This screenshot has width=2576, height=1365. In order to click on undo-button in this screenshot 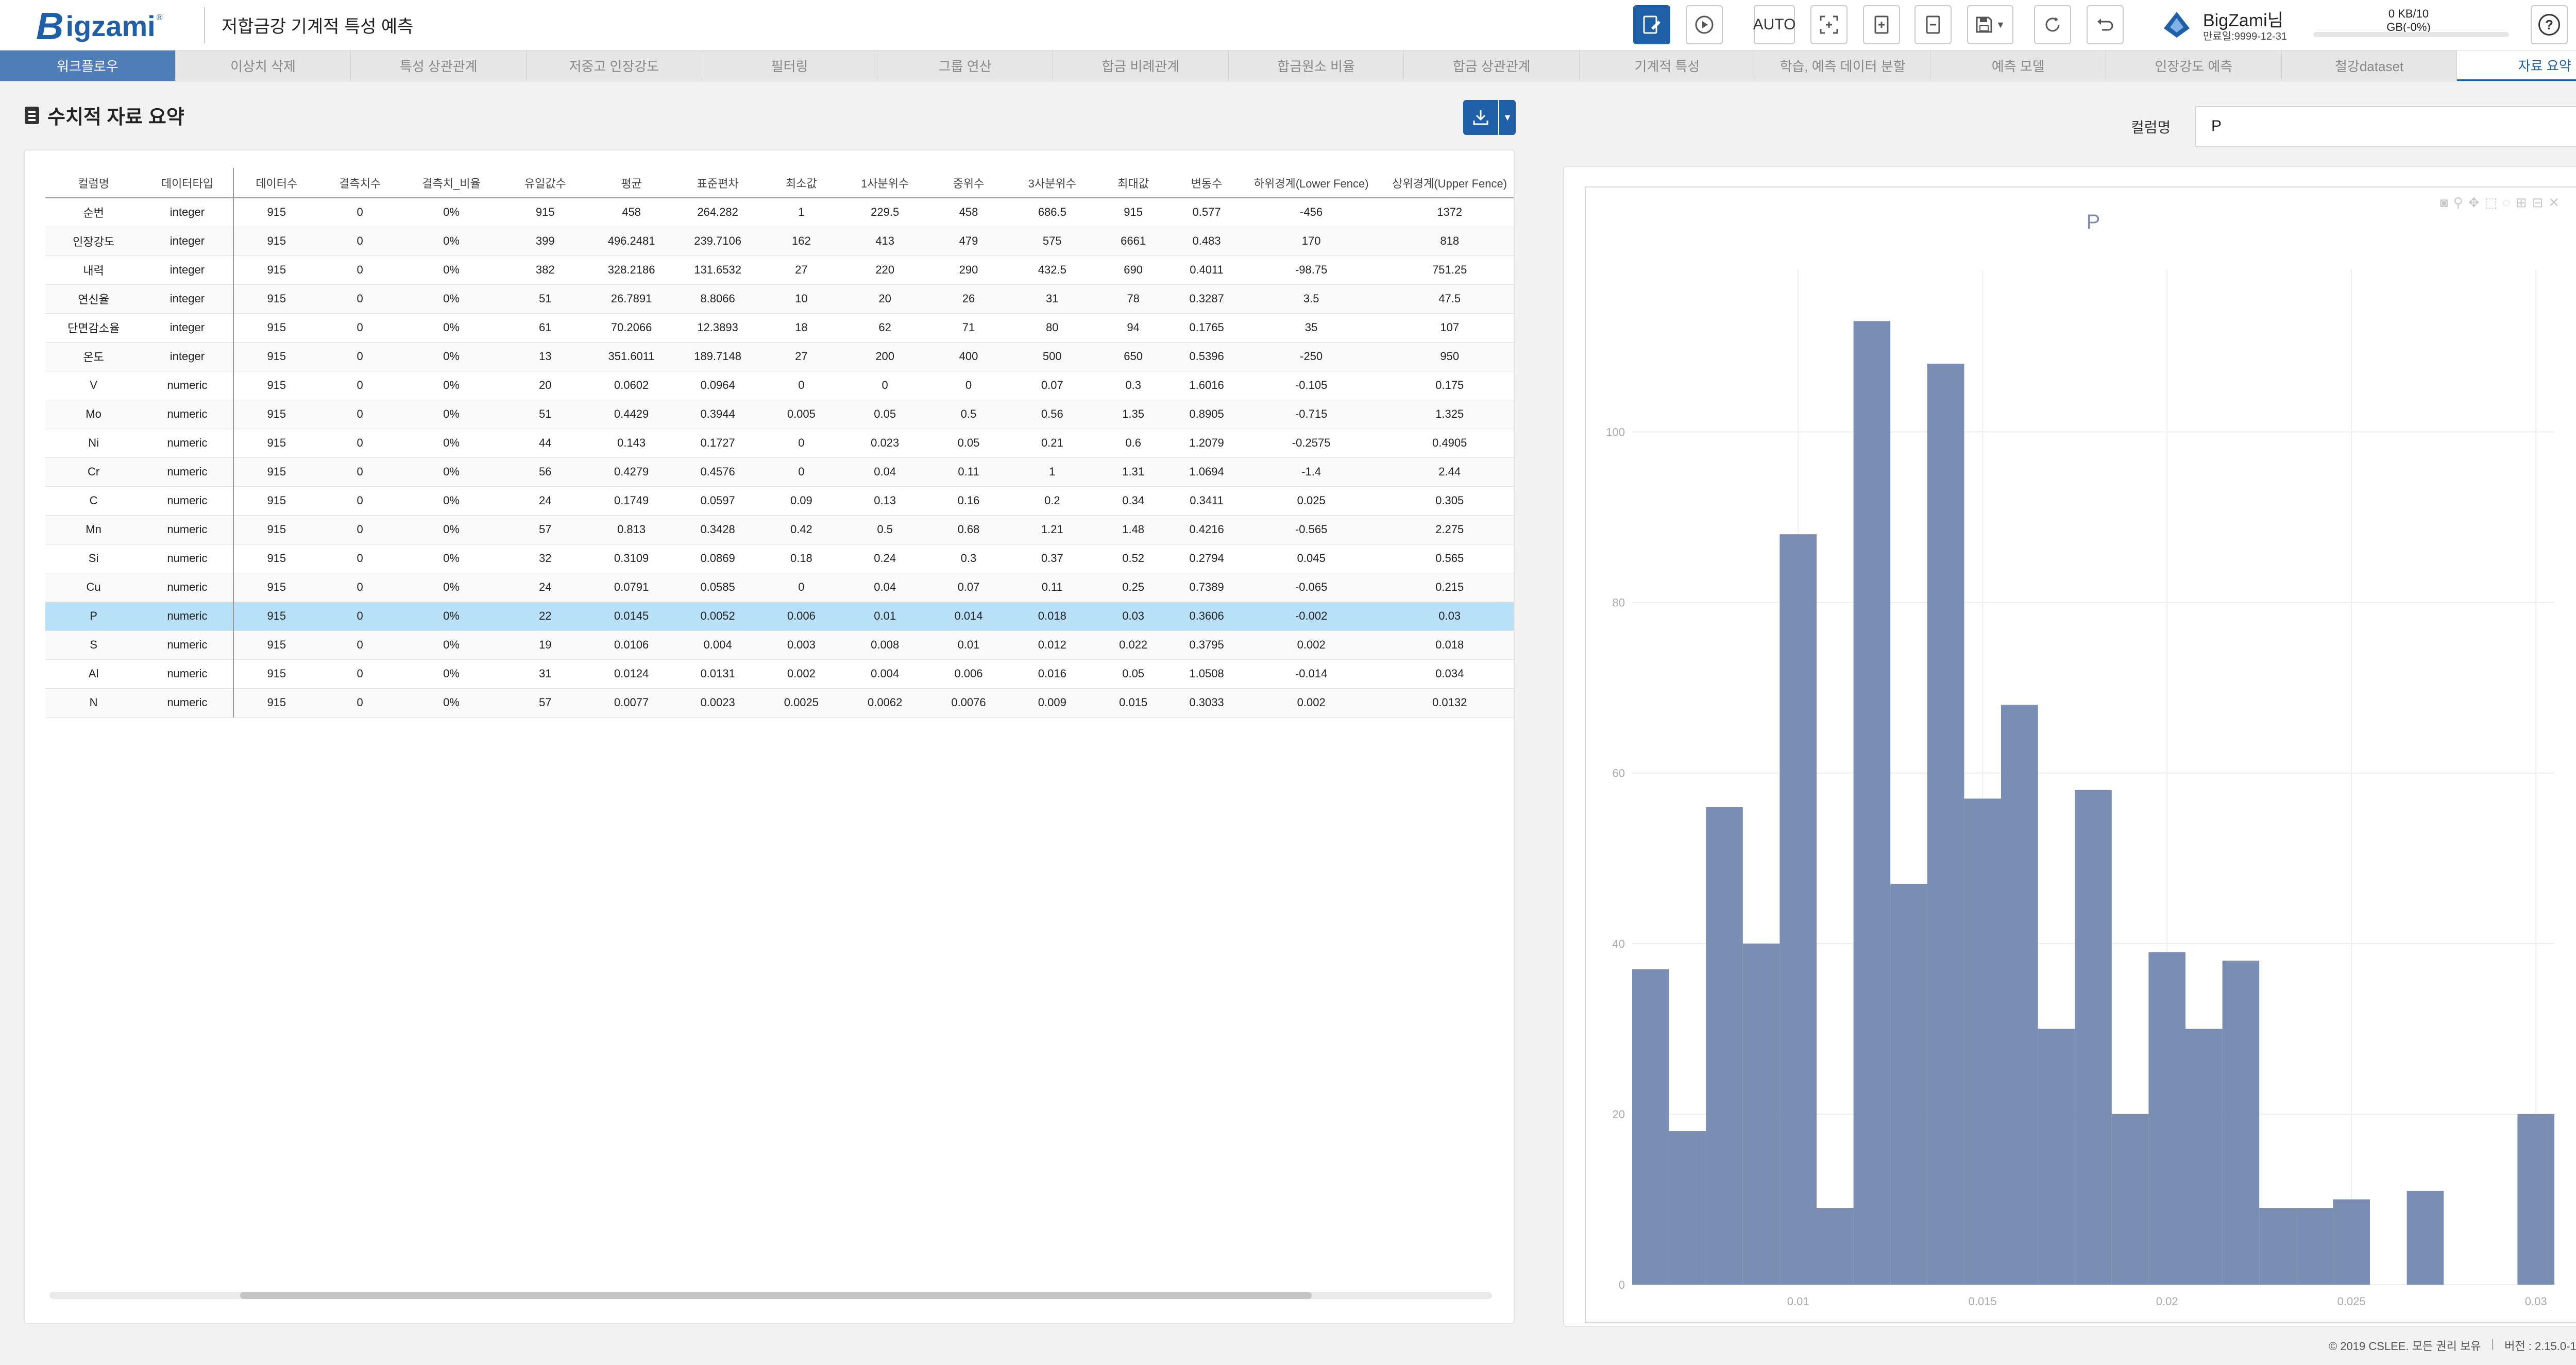, I will do `click(2105, 24)`.